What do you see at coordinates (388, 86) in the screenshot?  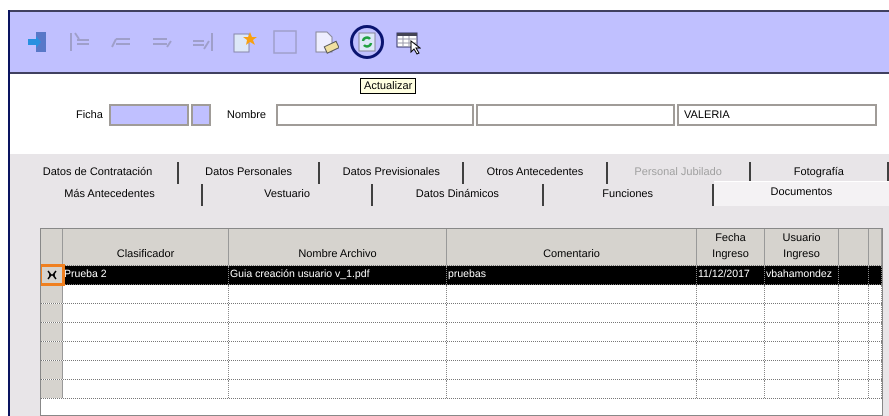 I see `tooltip: Actualizar` at bounding box center [388, 86].